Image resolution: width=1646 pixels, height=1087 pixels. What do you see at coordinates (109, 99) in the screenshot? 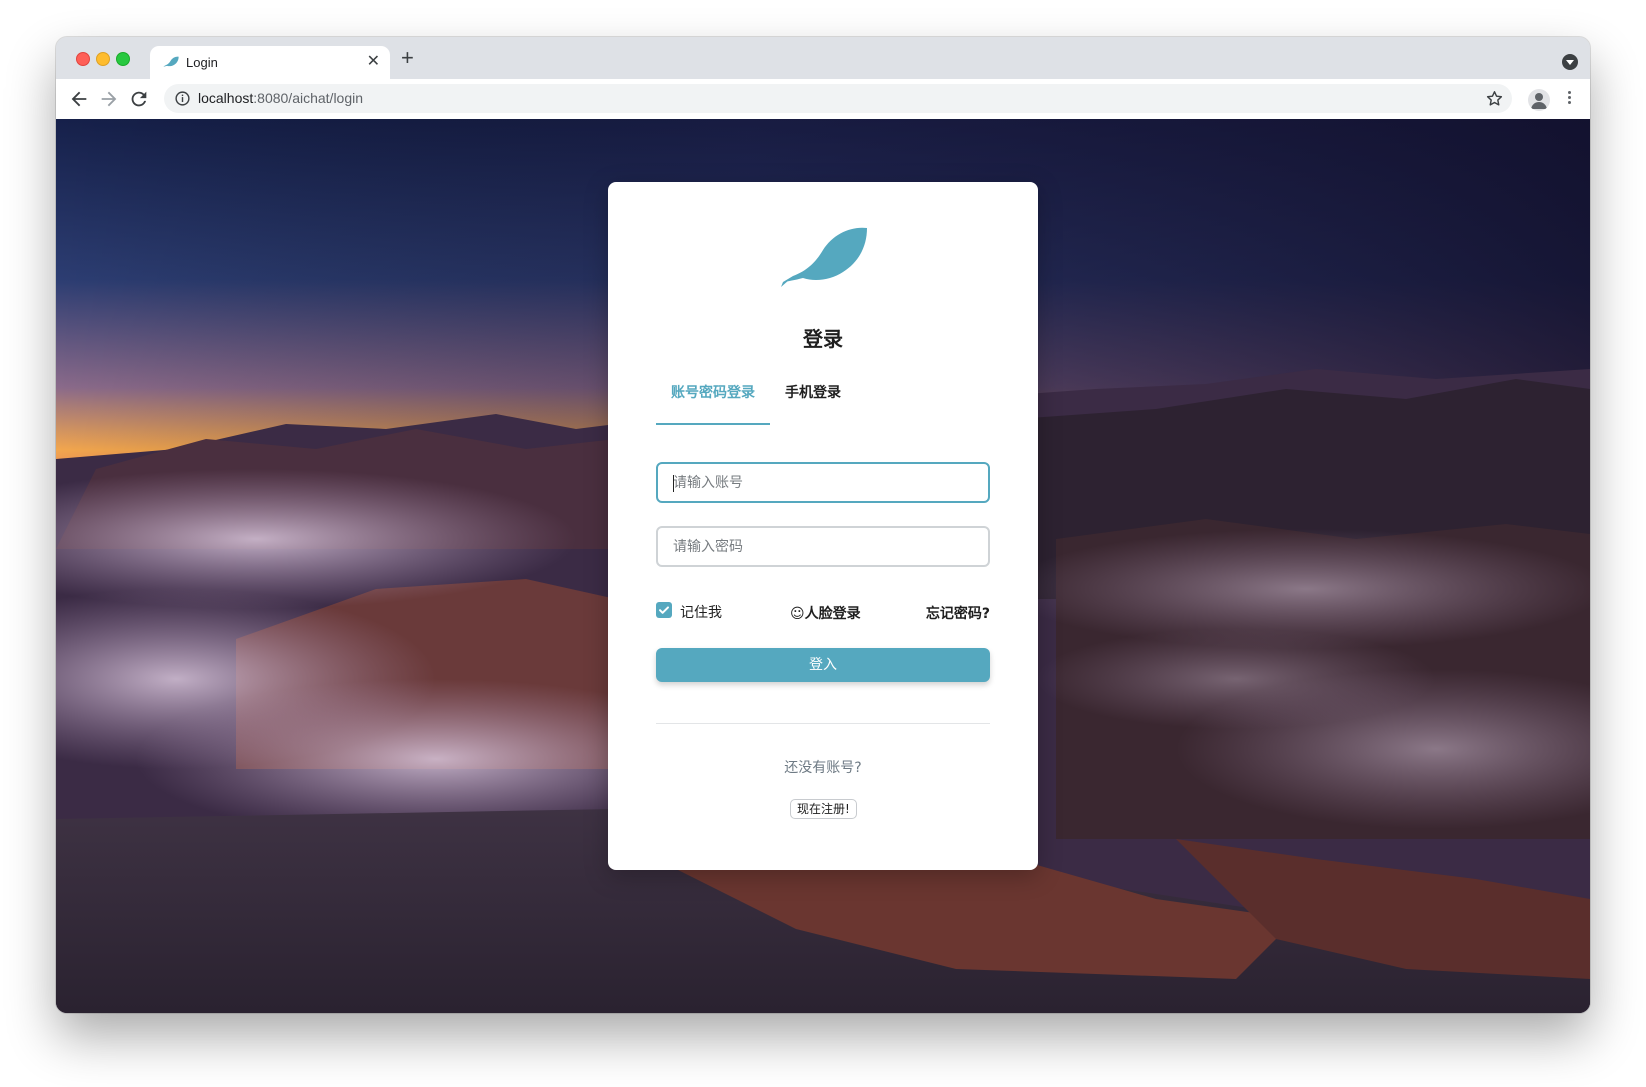
I see `forward-arrow-icon` at bounding box center [109, 99].